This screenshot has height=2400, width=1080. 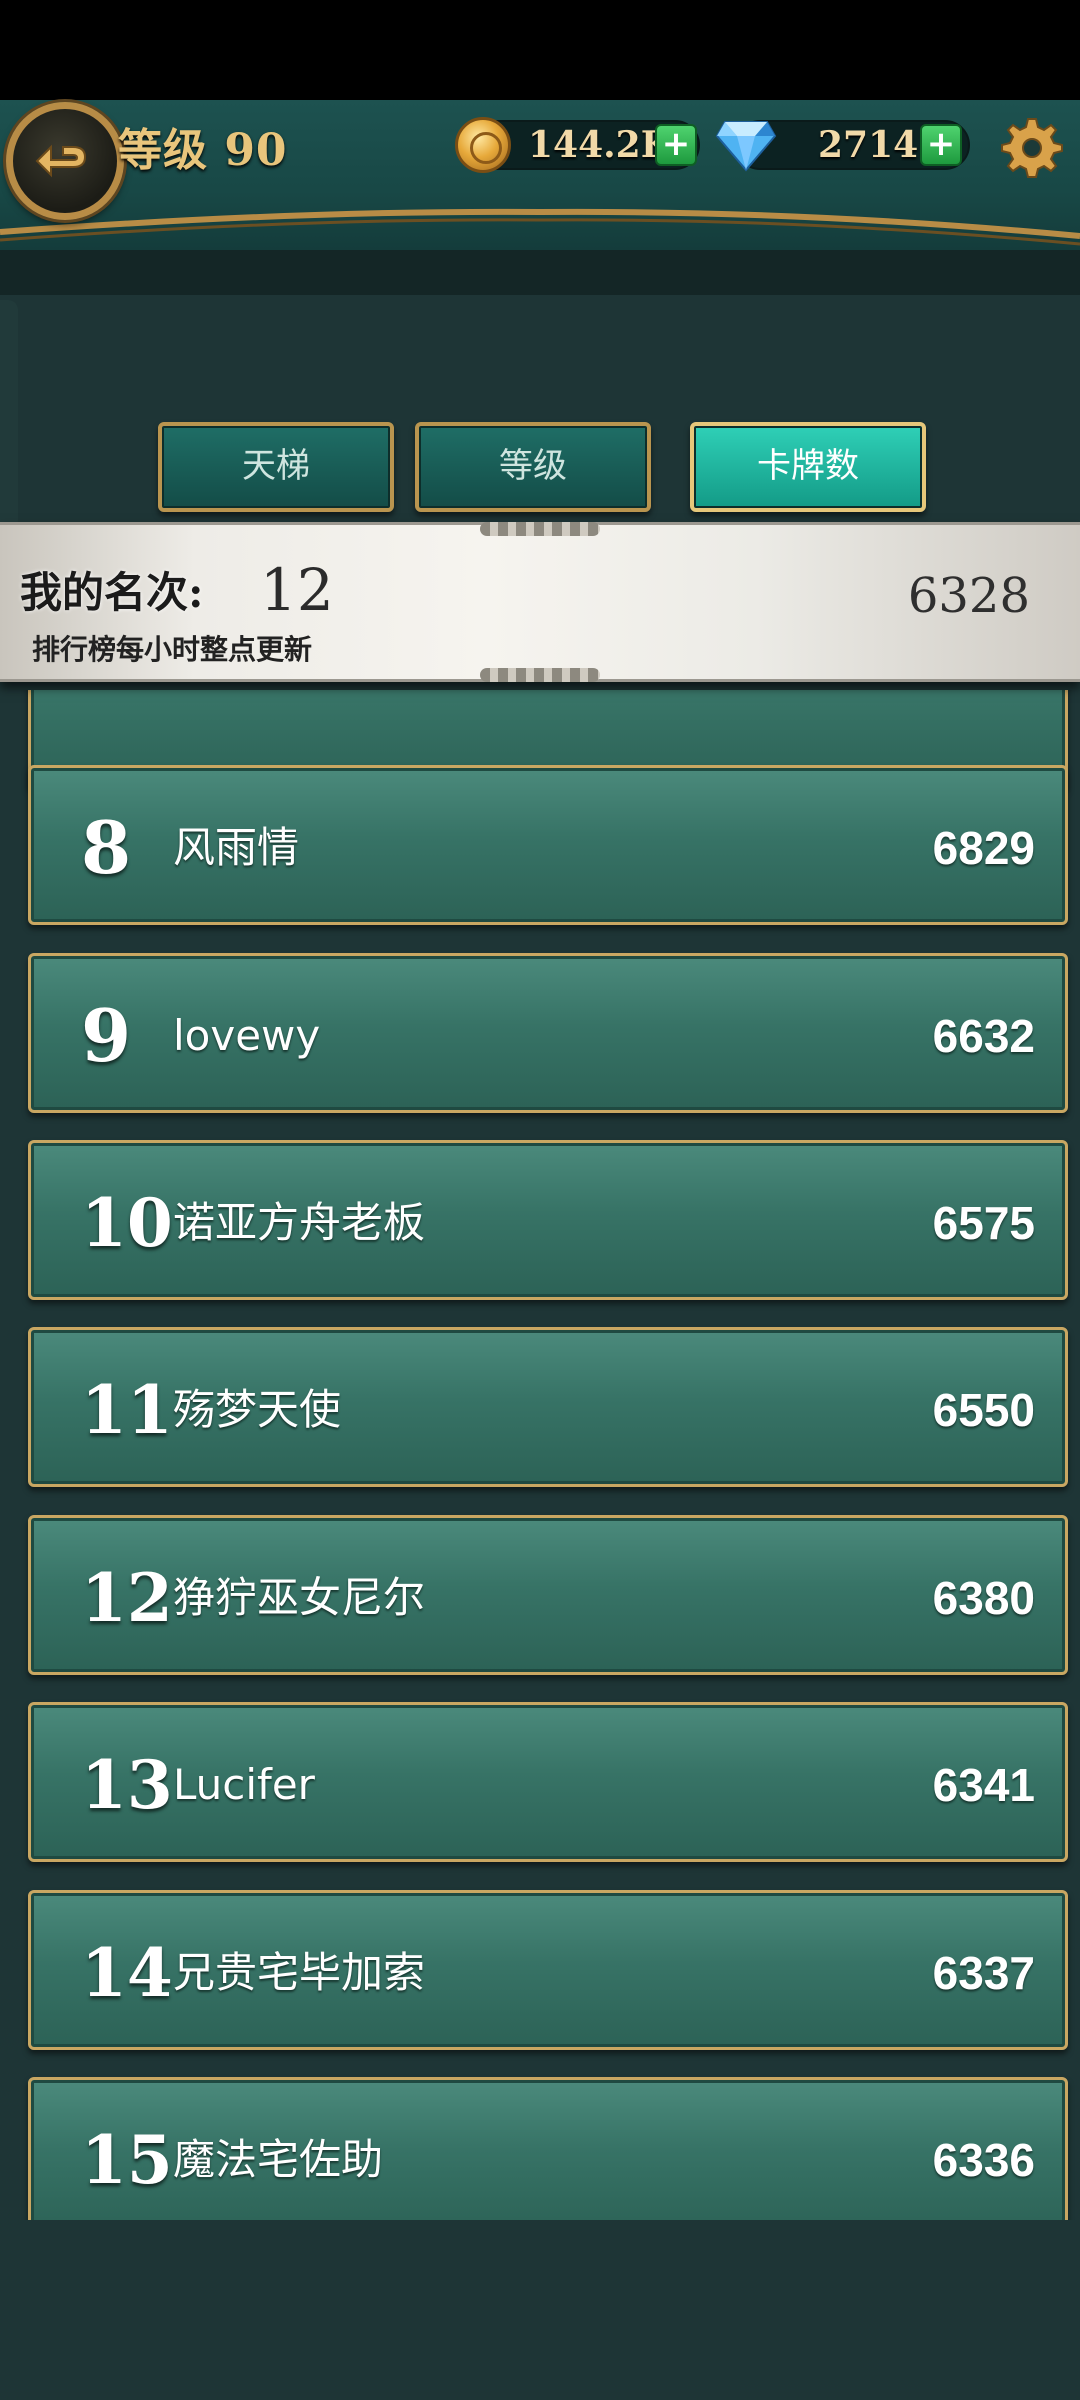 What do you see at coordinates (203, 150) in the screenshot?
I see `player-level: 等级 90` at bounding box center [203, 150].